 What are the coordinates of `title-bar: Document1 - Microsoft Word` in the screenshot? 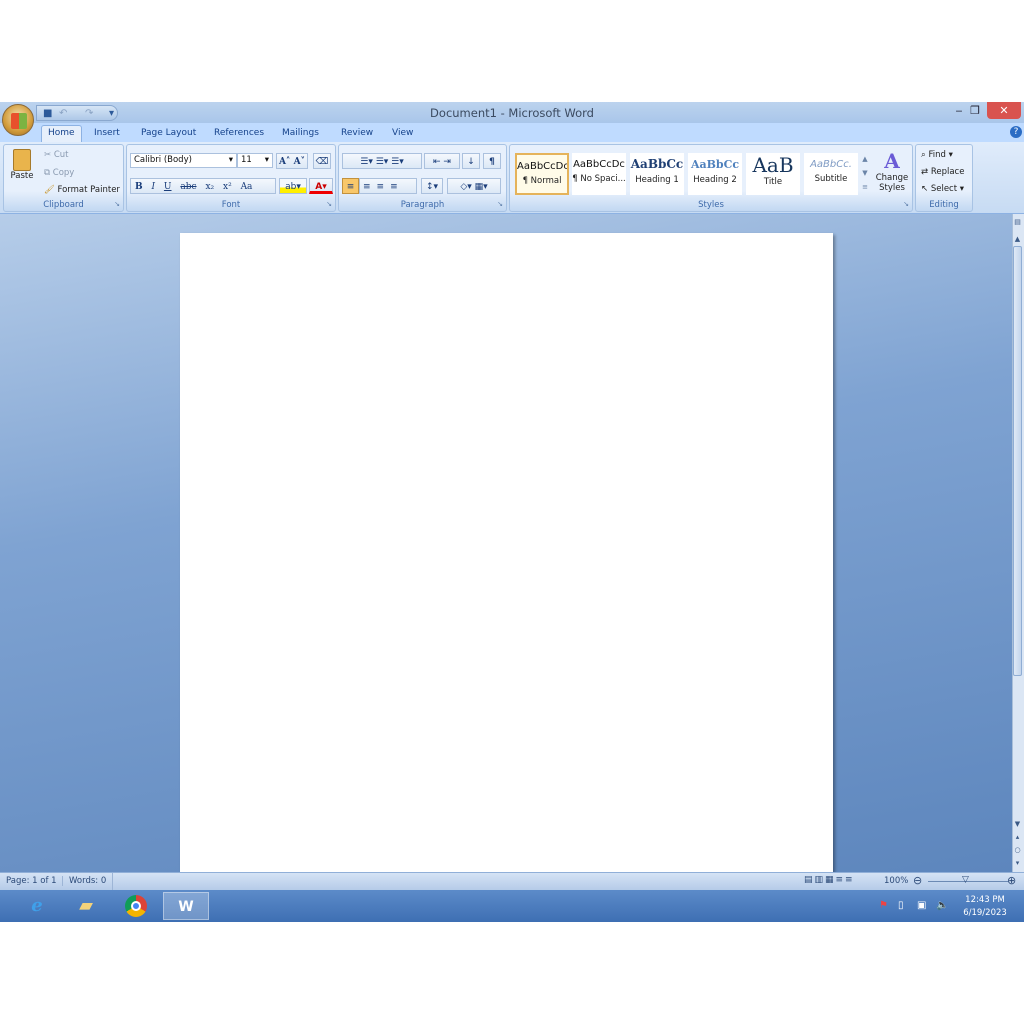 It's located at (512, 112).